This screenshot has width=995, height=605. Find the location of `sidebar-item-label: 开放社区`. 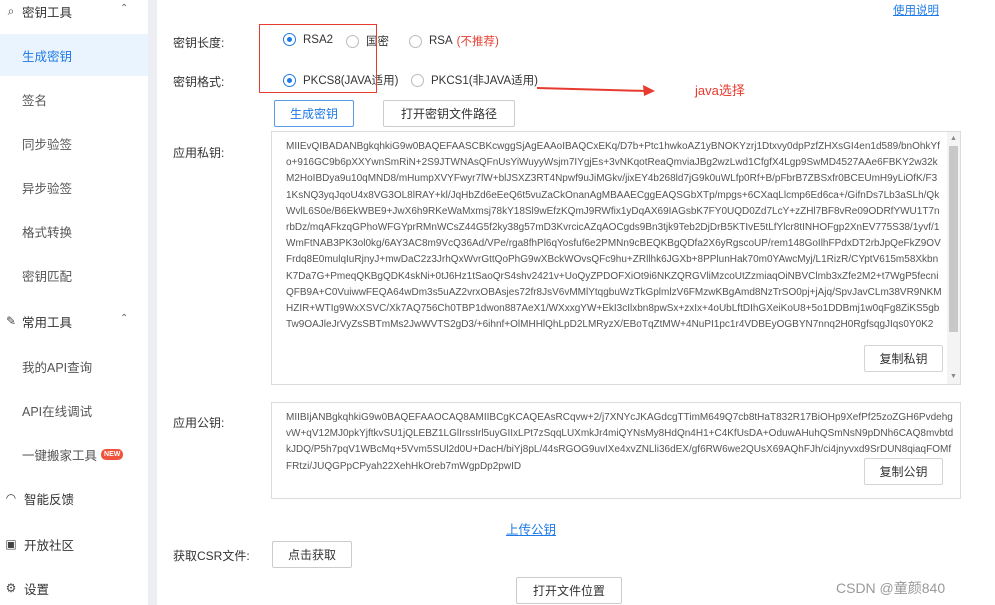

sidebar-item-label: 开放社区 is located at coordinates (49, 545).